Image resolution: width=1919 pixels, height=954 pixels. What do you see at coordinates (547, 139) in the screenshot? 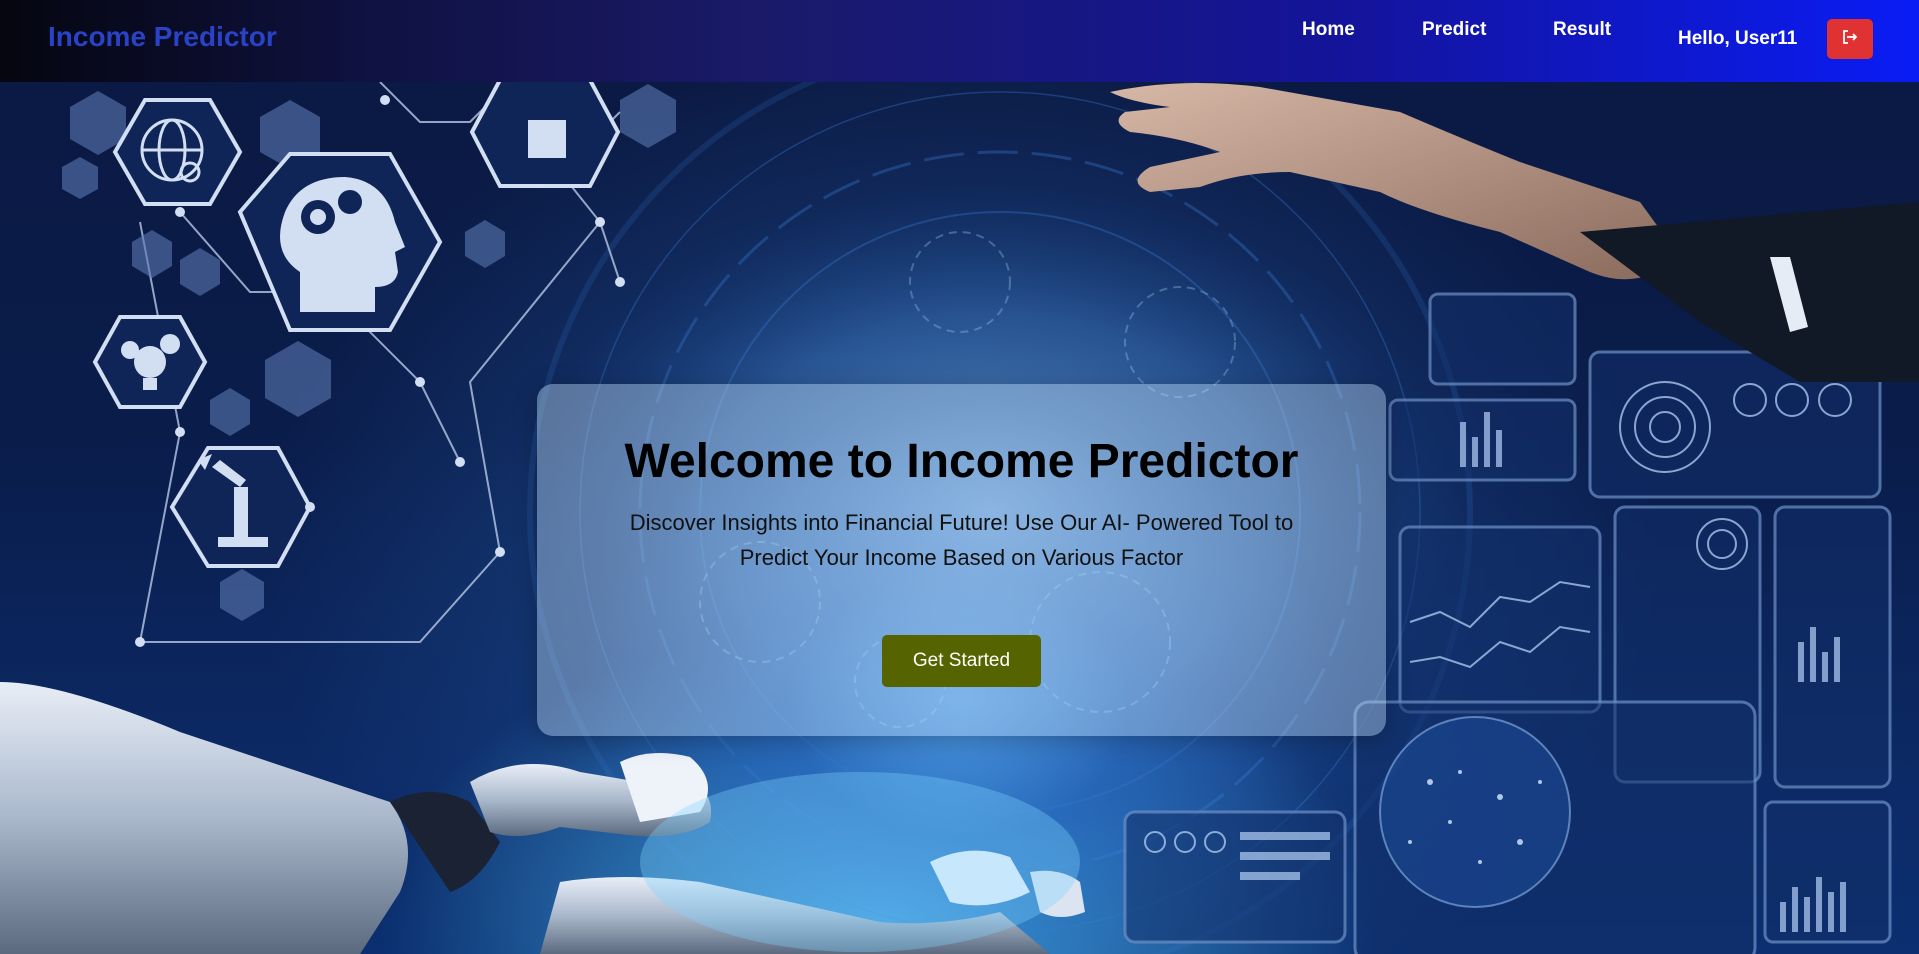
I see `chip-icon` at bounding box center [547, 139].